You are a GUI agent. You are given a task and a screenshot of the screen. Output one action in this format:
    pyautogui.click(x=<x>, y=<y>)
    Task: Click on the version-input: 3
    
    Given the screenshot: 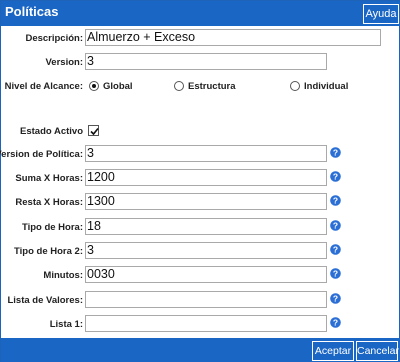 What is the action you would take?
    pyautogui.click(x=206, y=61)
    